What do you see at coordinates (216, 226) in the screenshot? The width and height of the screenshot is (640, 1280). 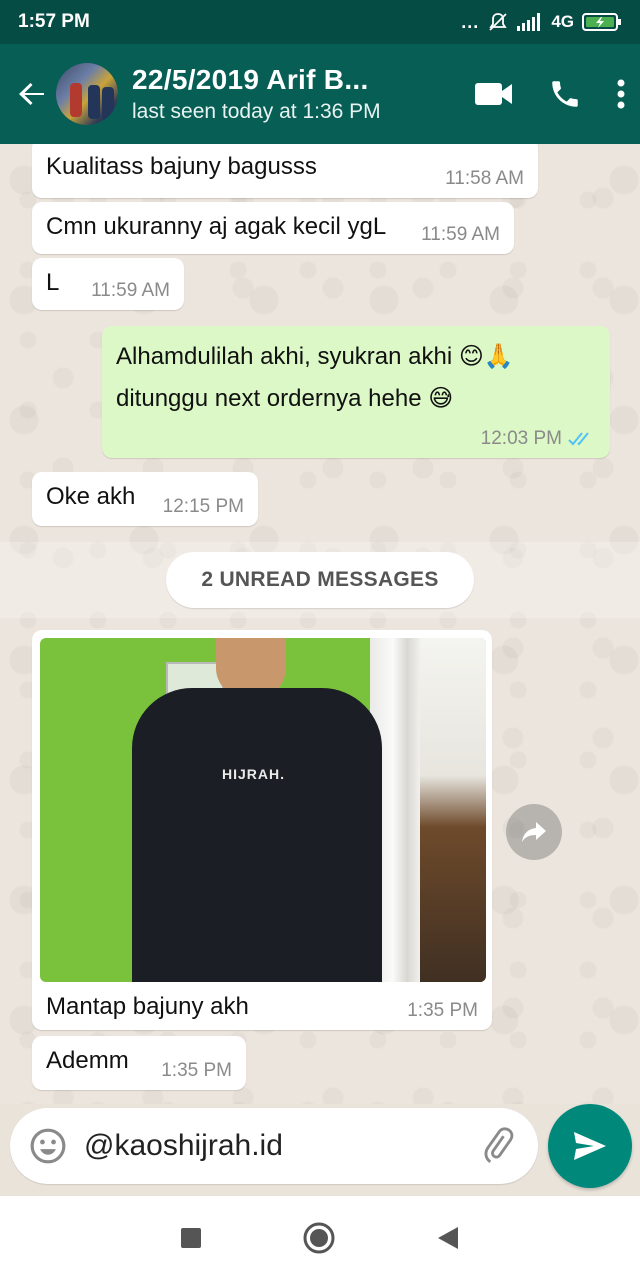 I see `message-text: Cmn ukuranny aj agak kecil ygL` at bounding box center [216, 226].